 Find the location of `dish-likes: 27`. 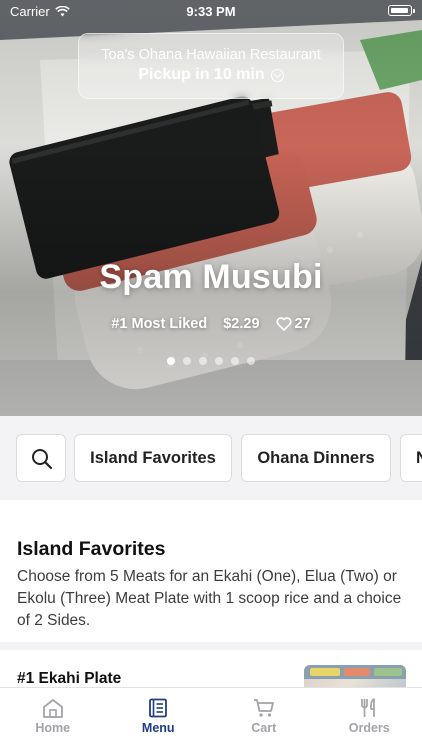

dish-likes: 27 is located at coordinates (293, 324).